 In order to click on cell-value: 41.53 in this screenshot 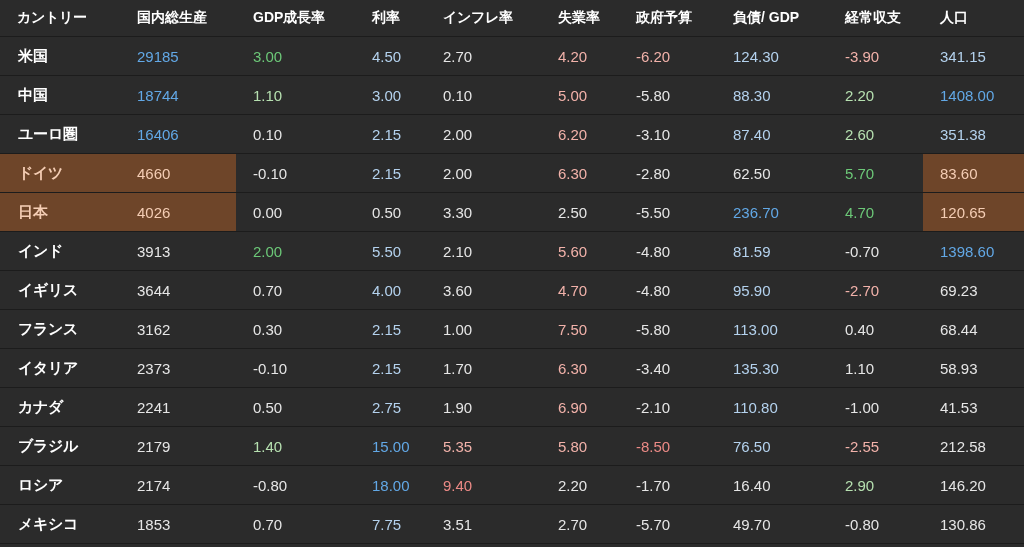, I will do `click(959, 407)`.